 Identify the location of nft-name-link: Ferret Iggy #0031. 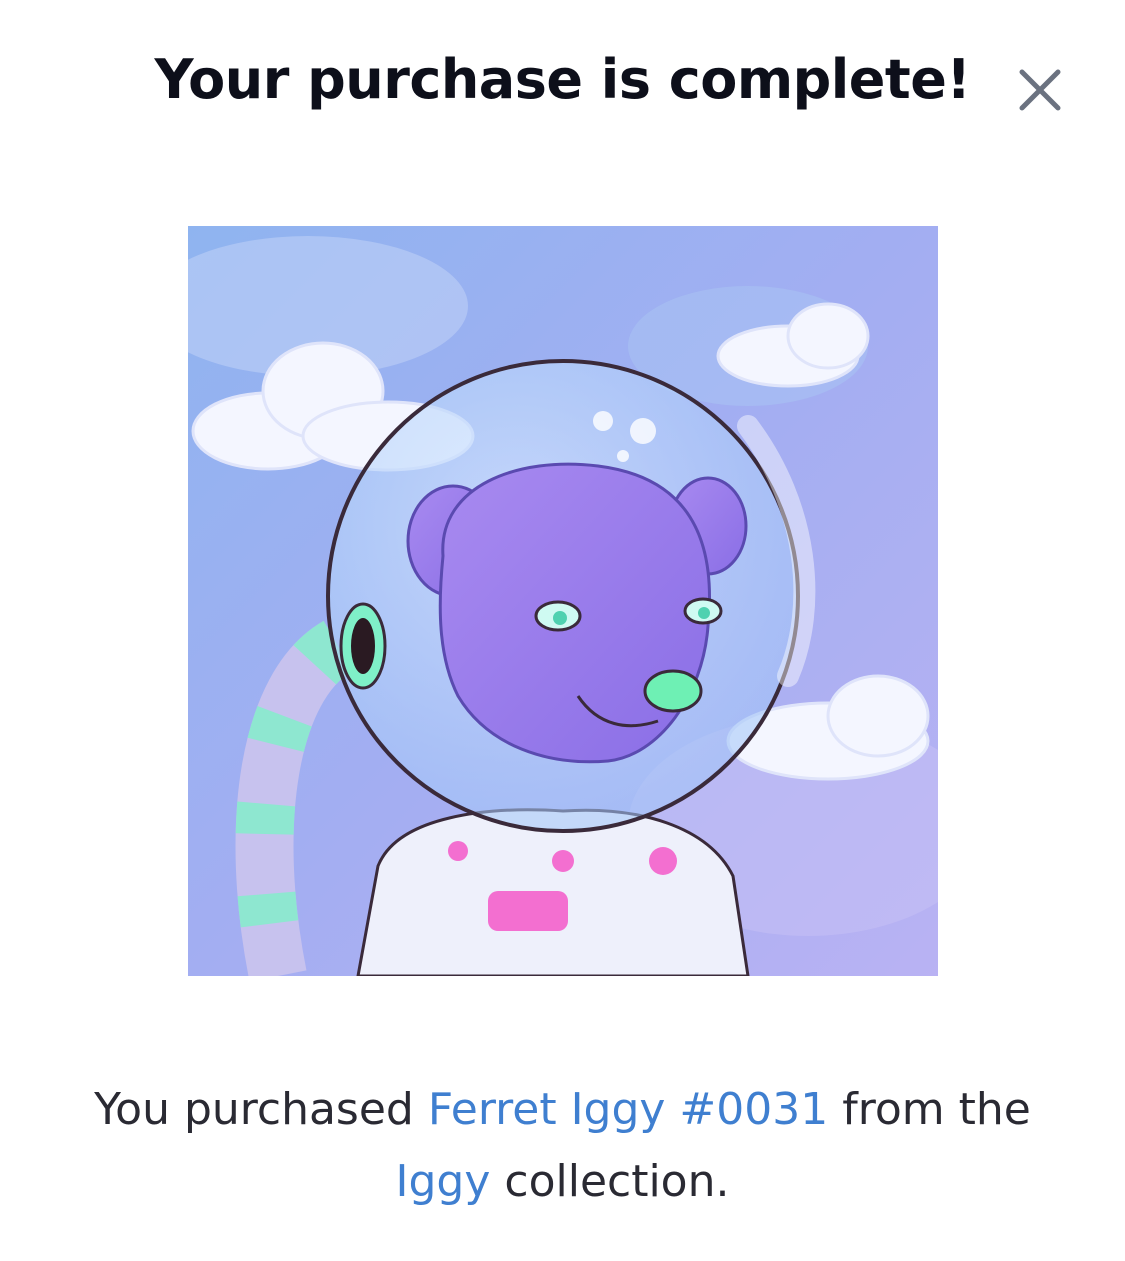
(628, 1109).